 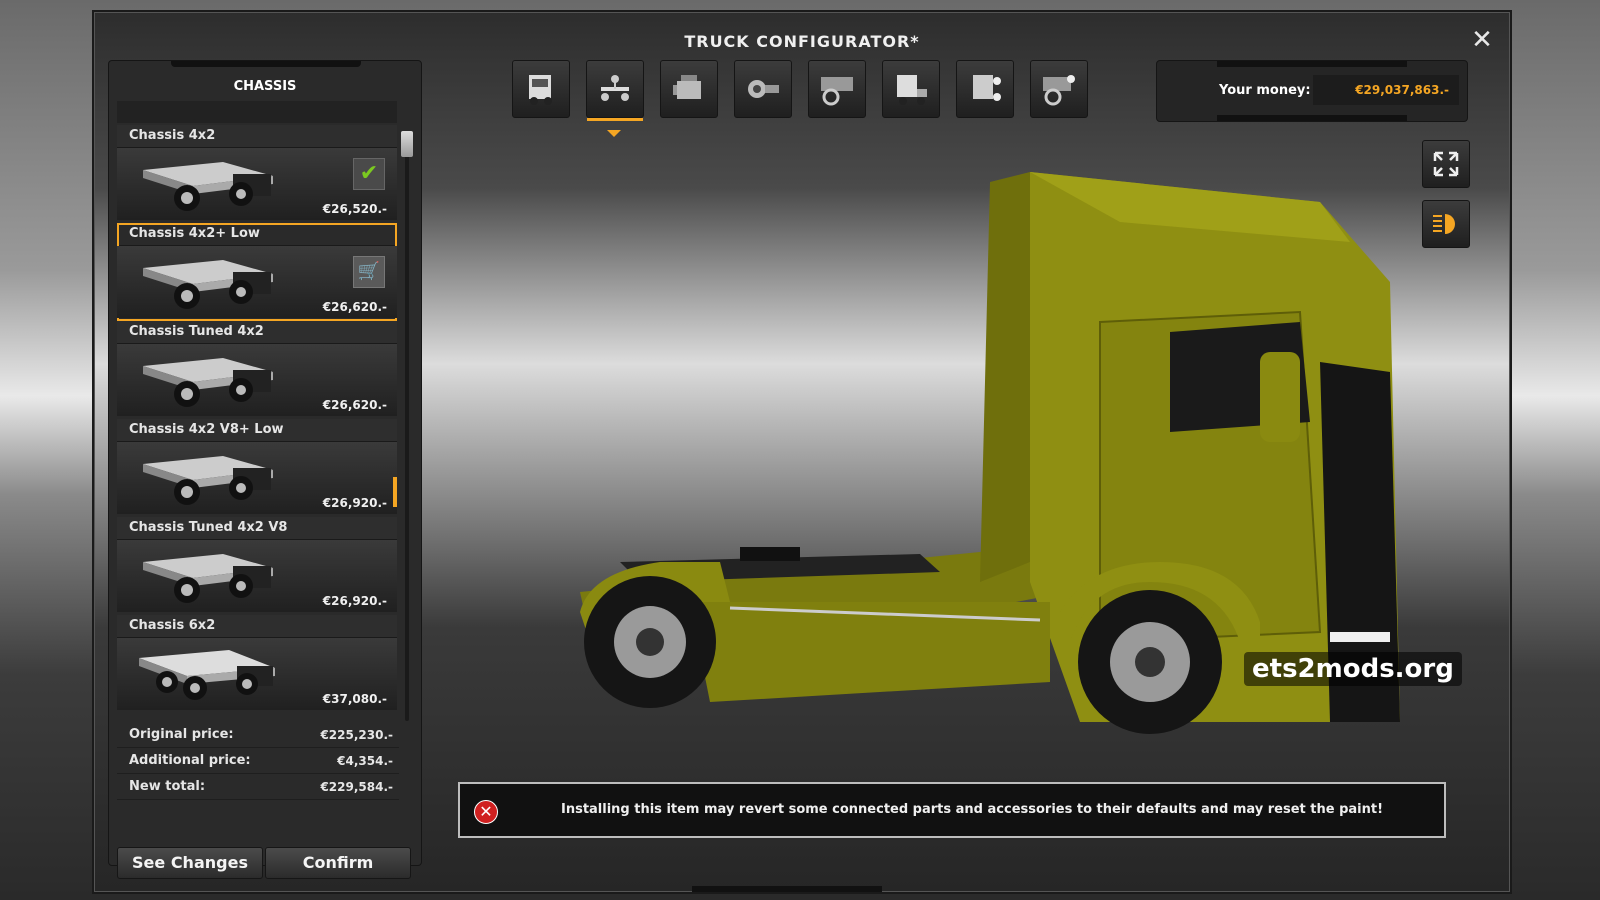 What do you see at coordinates (787, 889) in the screenshot?
I see `bottom-handle-bar` at bounding box center [787, 889].